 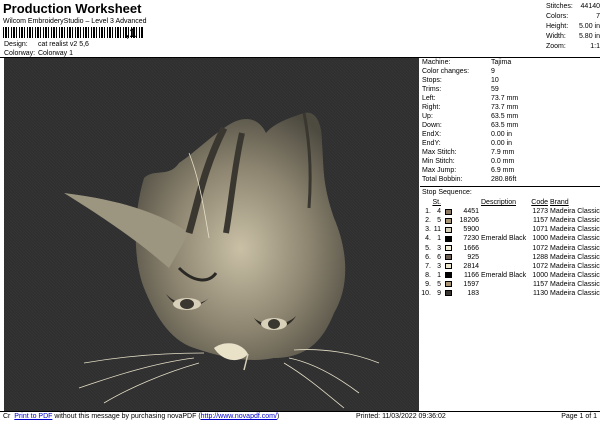 I want to click on stop-number: 3., so click(x=428, y=230).